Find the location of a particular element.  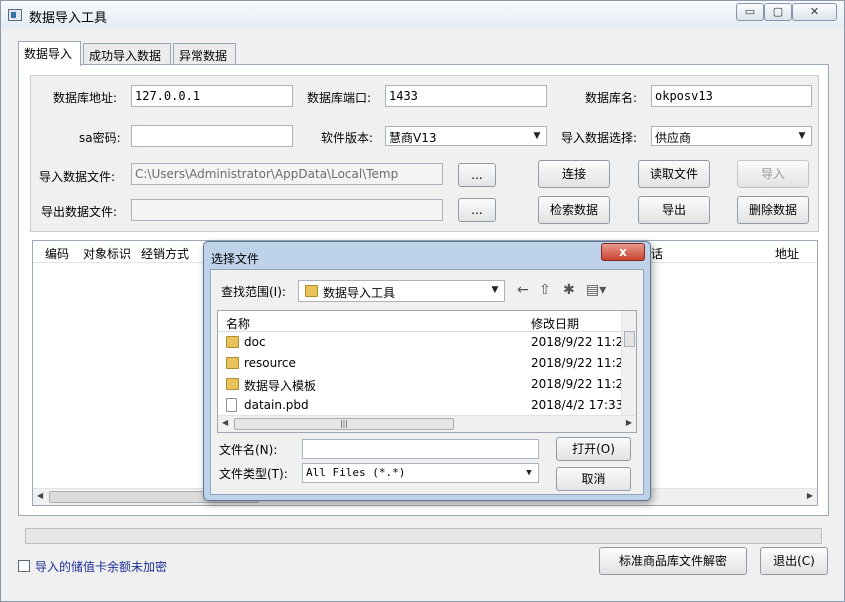

col-sales-method: 经销方式 is located at coordinates (165, 253).